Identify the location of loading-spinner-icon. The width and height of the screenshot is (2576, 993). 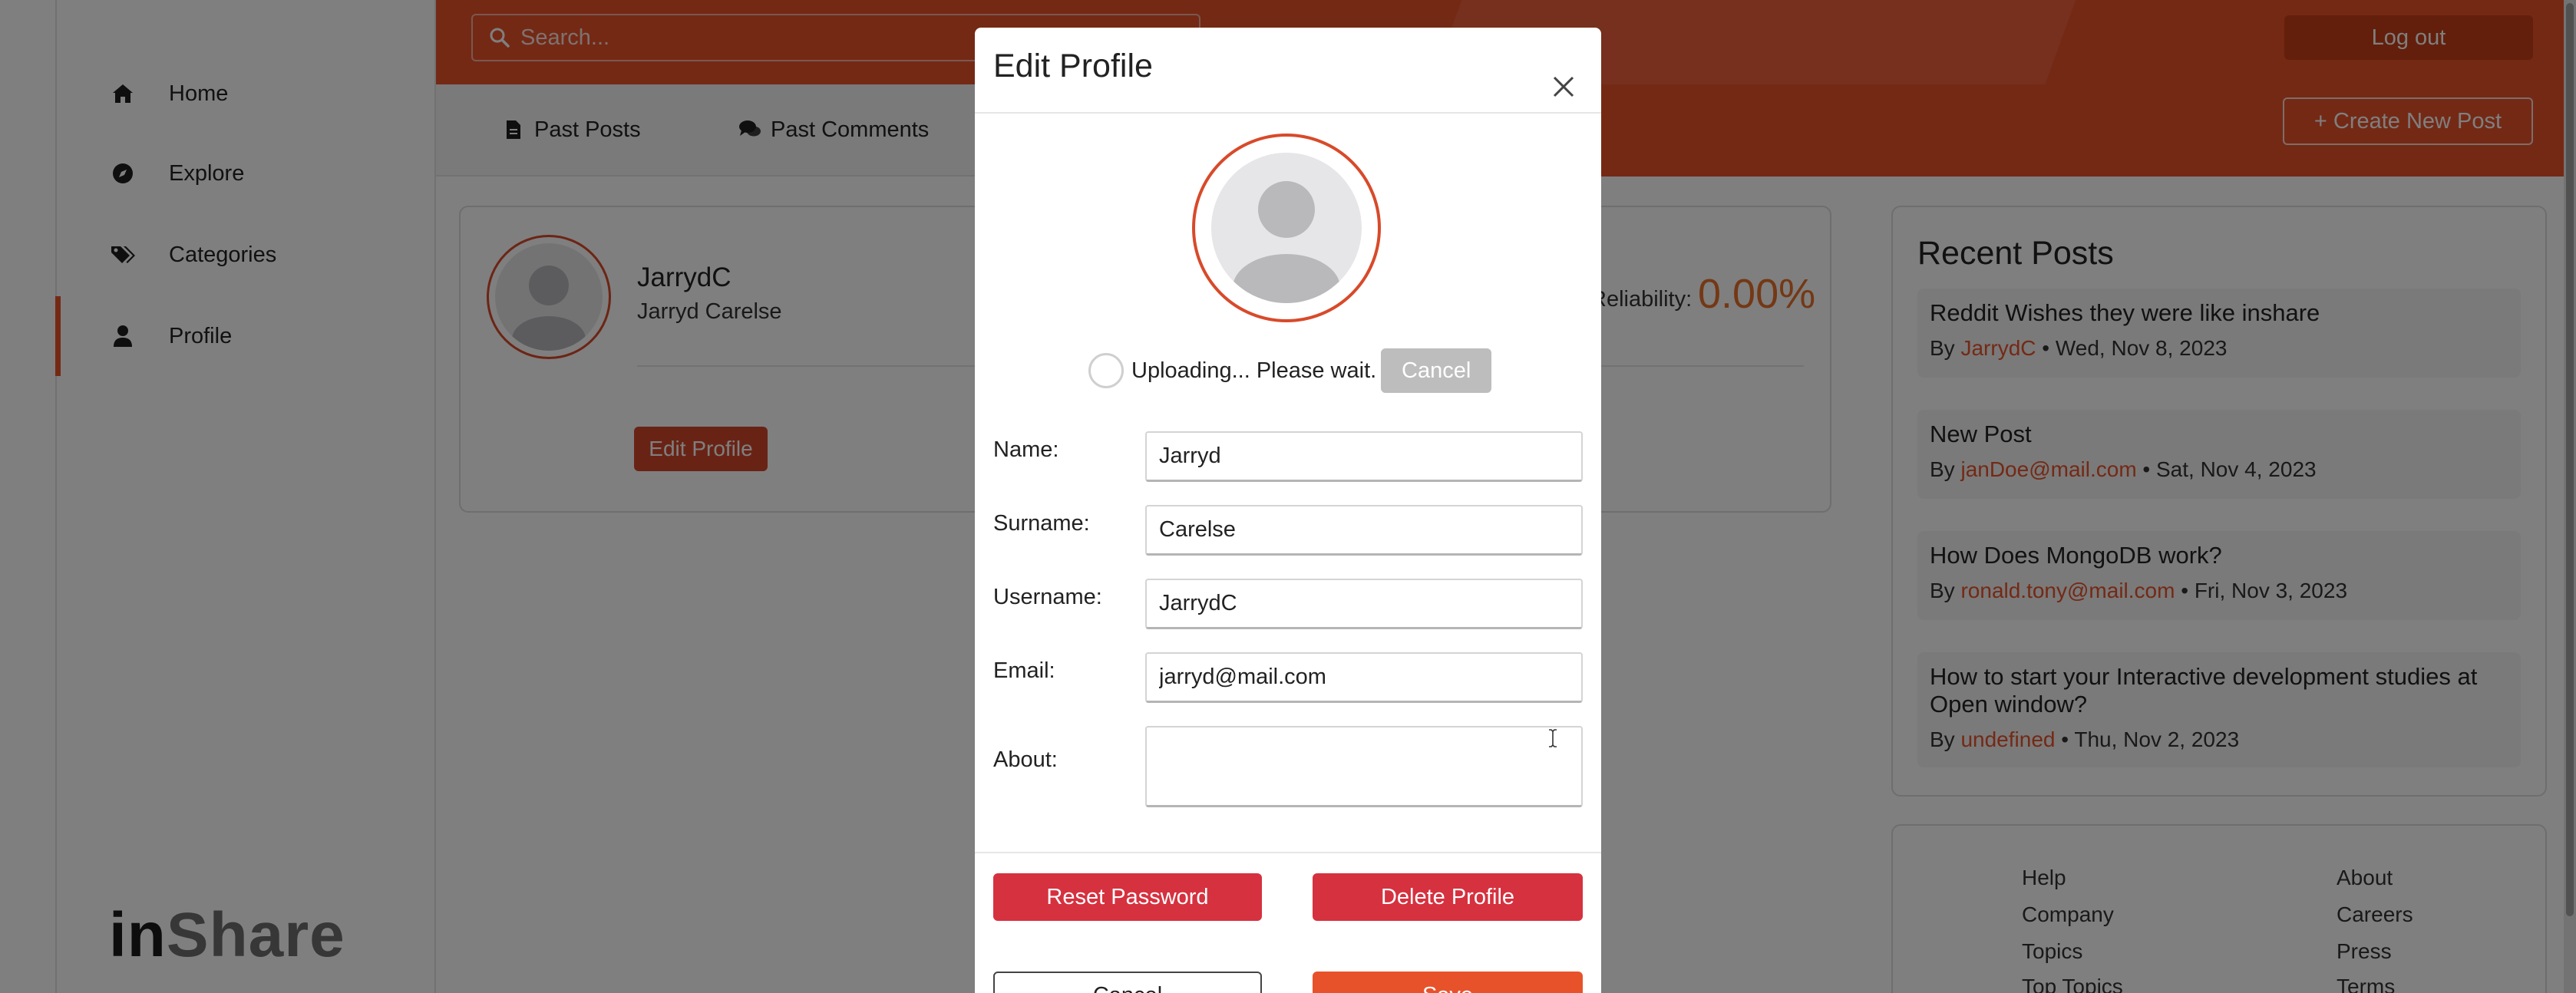
(1106, 370).